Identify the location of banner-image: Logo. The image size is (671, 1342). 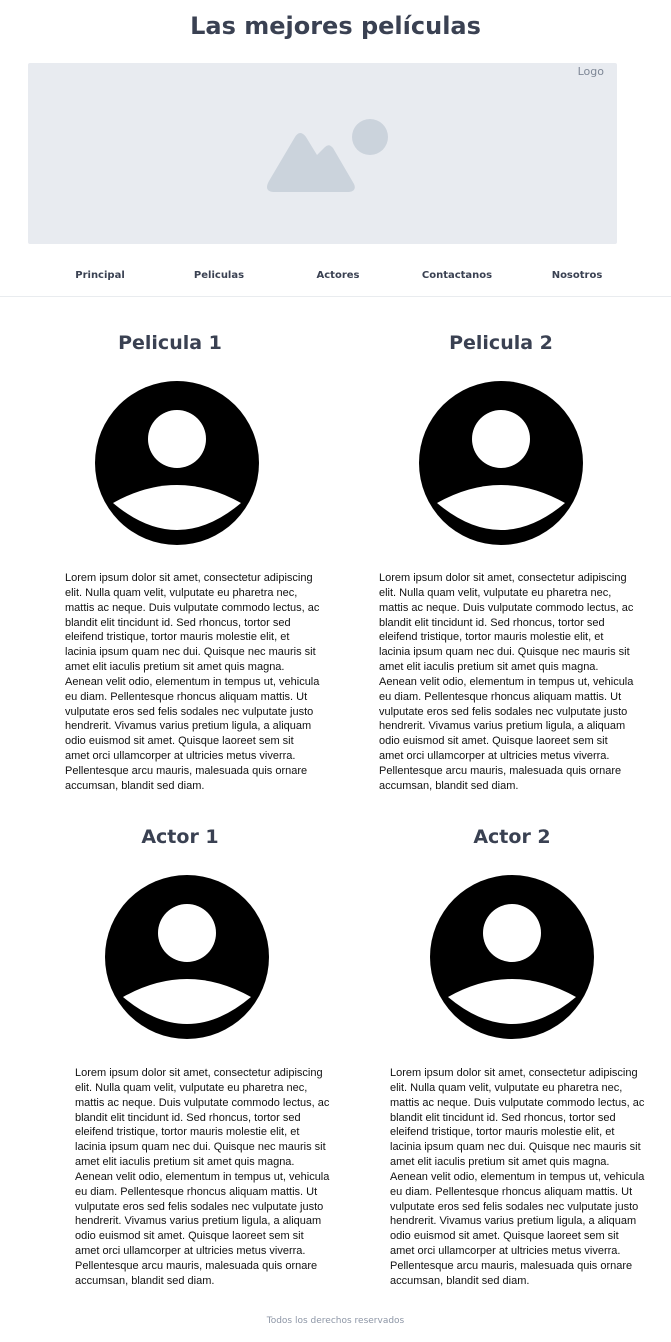
(322, 153).